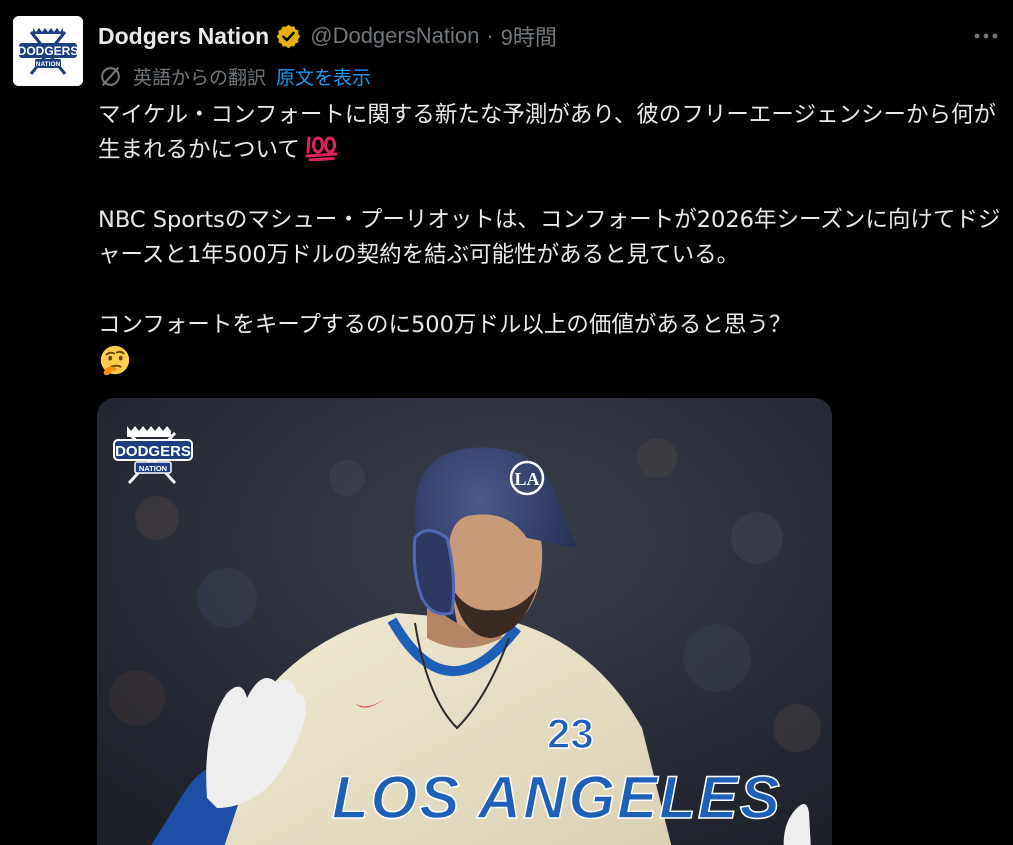 This screenshot has height=845, width=1013. I want to click on jersey-lettering: LOS ANGELES, so click(557, 797).